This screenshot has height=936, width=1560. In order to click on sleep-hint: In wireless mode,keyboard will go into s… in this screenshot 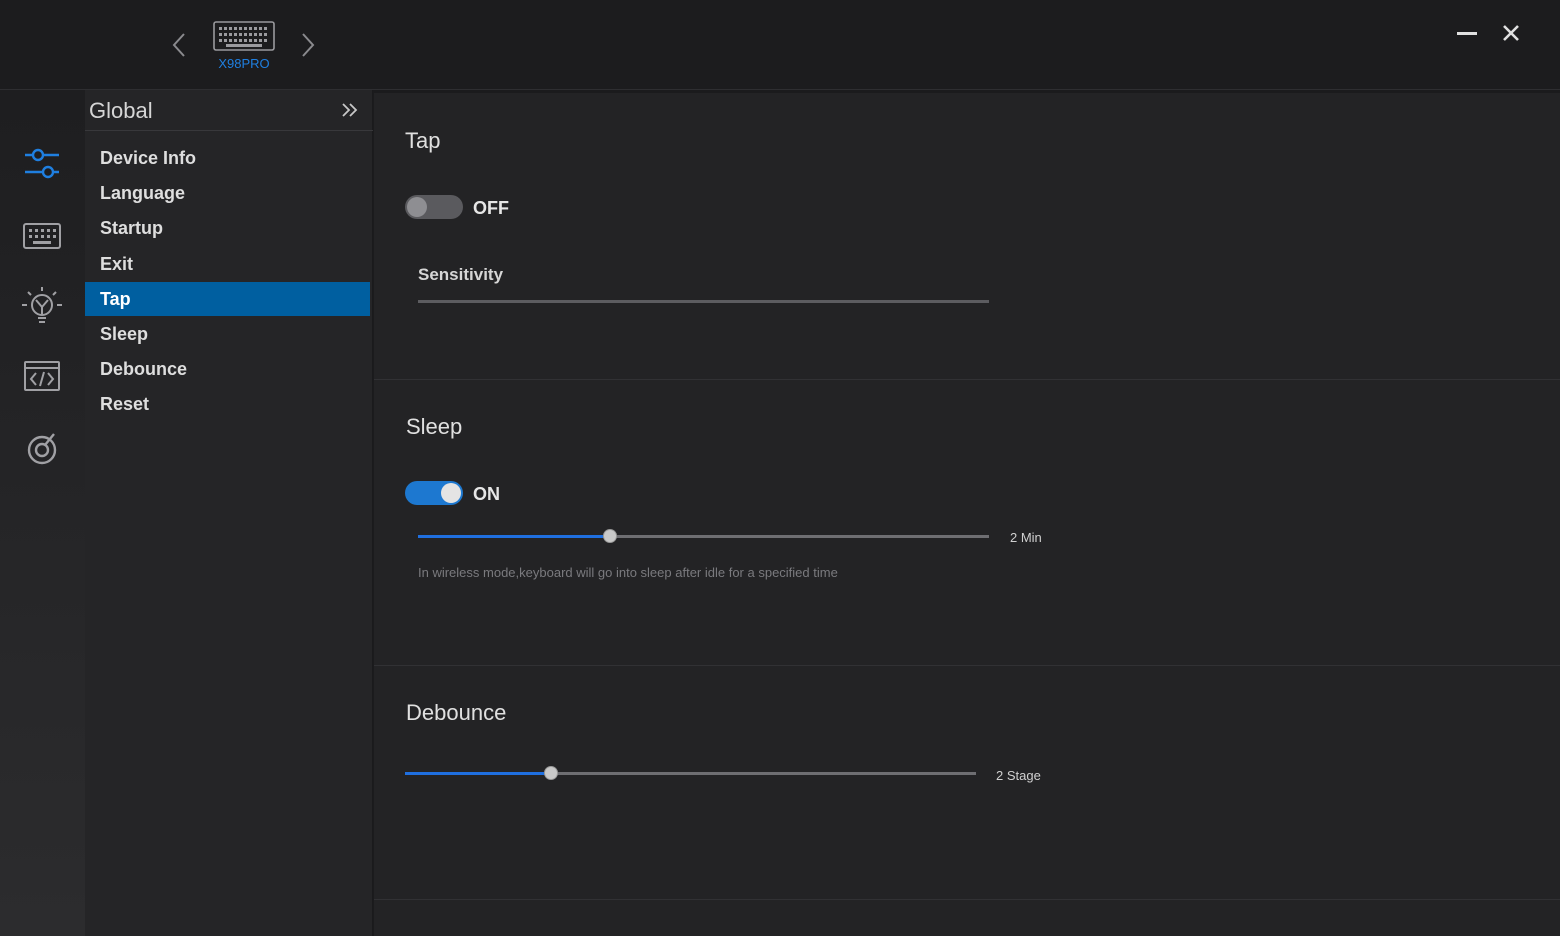, I will do `click(628, 572)`.